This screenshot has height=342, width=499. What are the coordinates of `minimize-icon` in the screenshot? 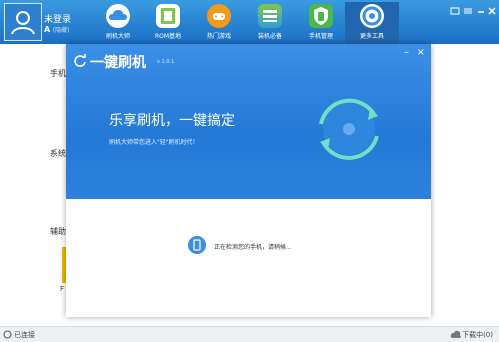 It's located at (481, 11).